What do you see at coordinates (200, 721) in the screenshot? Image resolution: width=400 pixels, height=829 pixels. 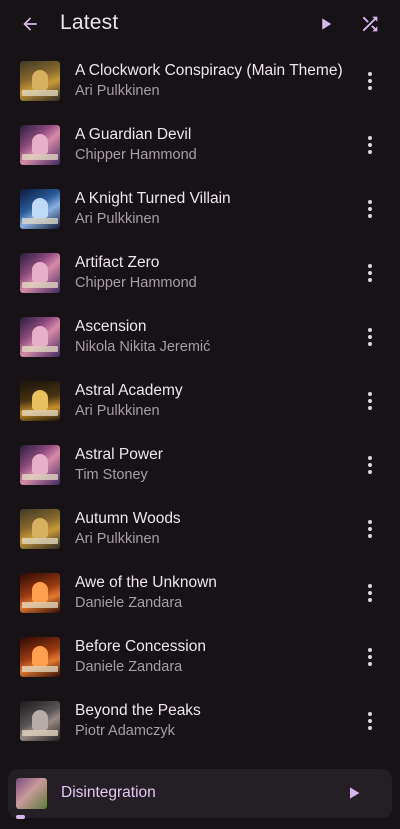 I see `song-row: Beyond the Peaks Piotr Adamczyk` at bounding box center [200, 721].